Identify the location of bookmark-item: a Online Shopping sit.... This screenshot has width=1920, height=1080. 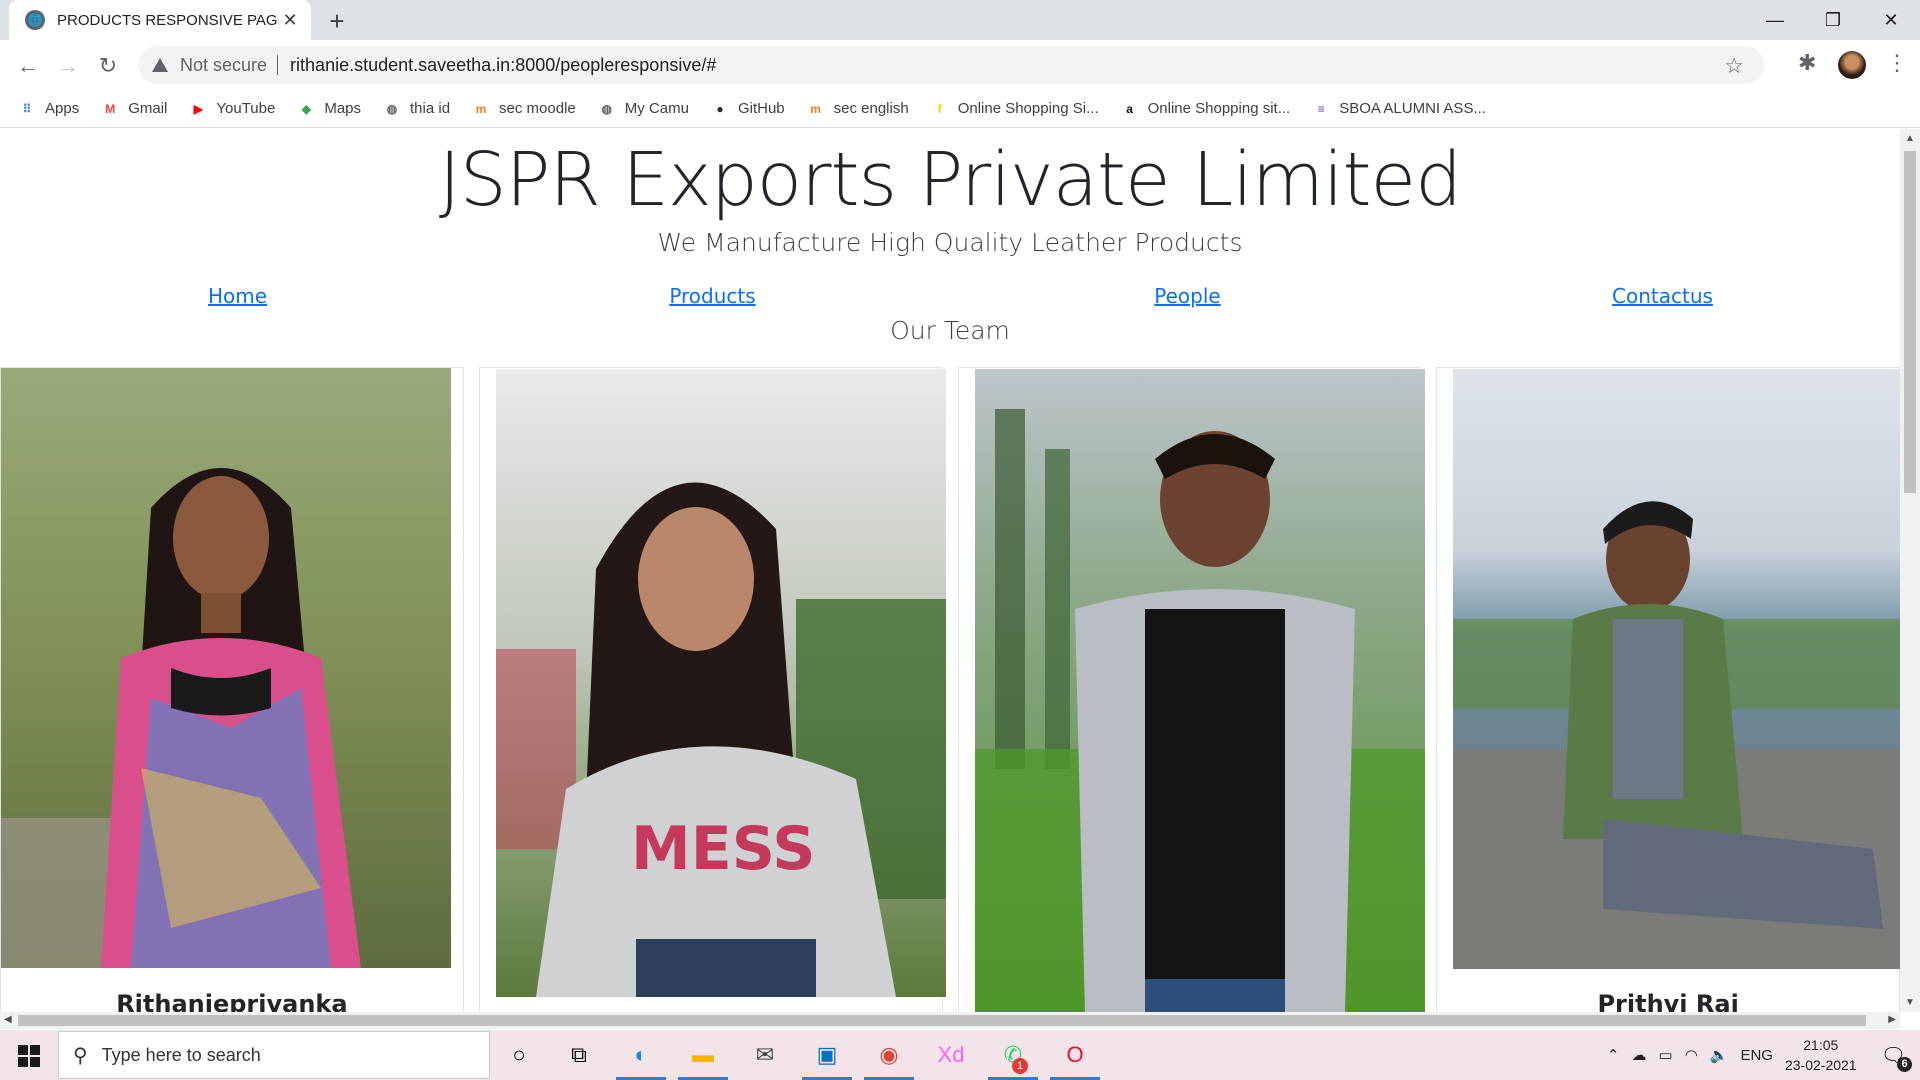
(1206, 109).